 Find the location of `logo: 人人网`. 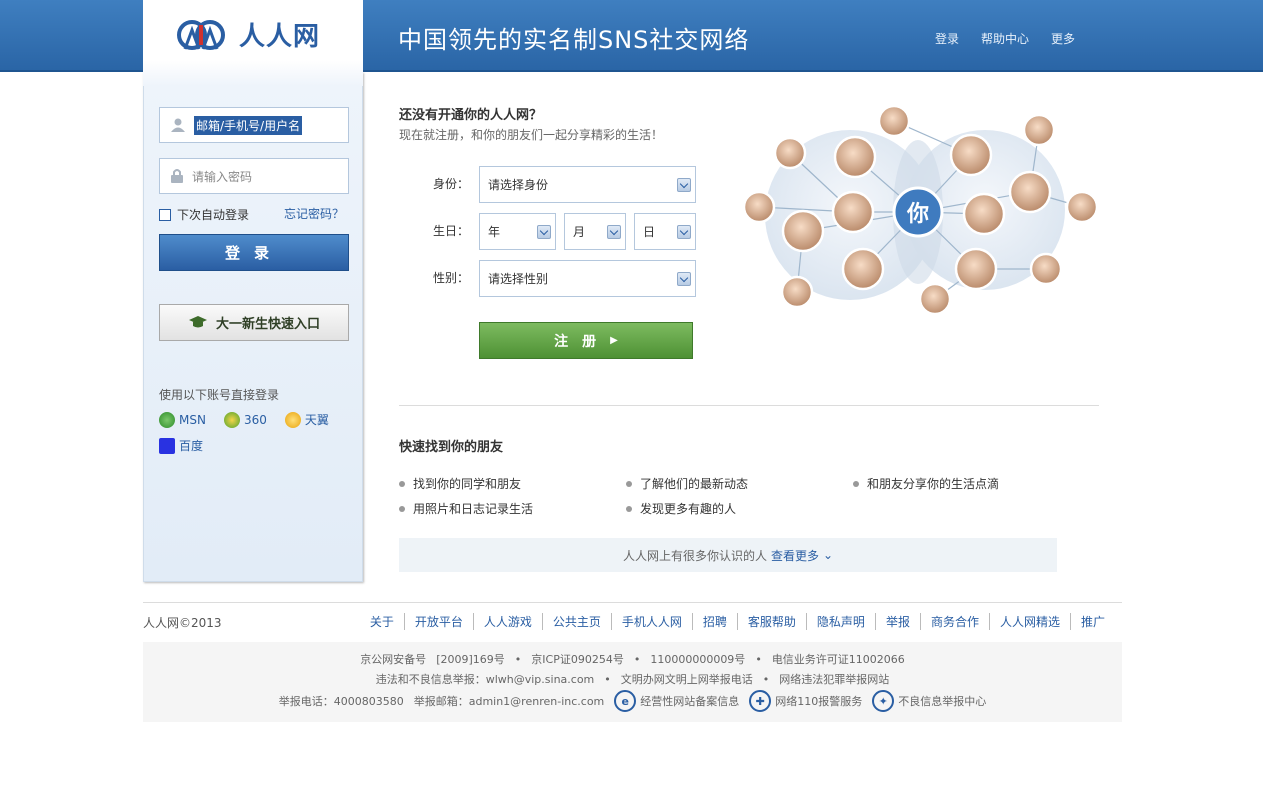

logo: 人人网 is located at coordinates (248, 34).